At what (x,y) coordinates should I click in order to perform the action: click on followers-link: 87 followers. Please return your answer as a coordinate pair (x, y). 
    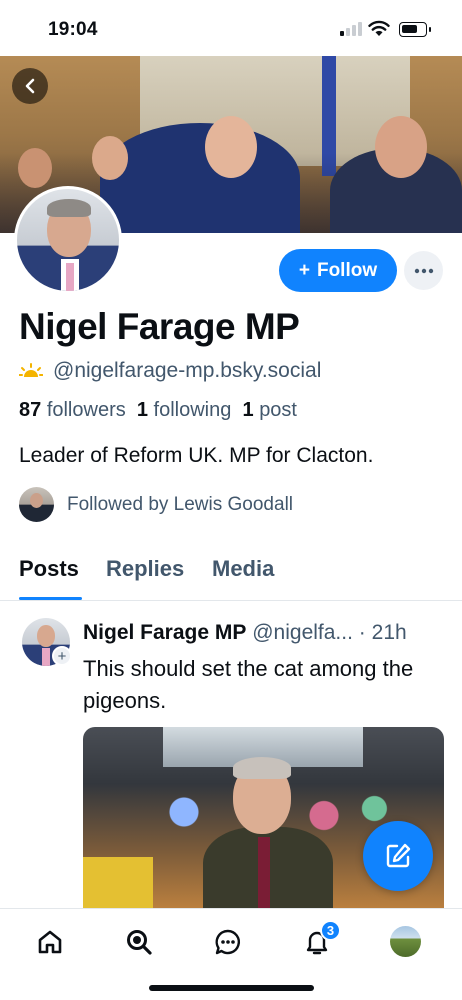
    Looking at the image, I should click on (72, 410).